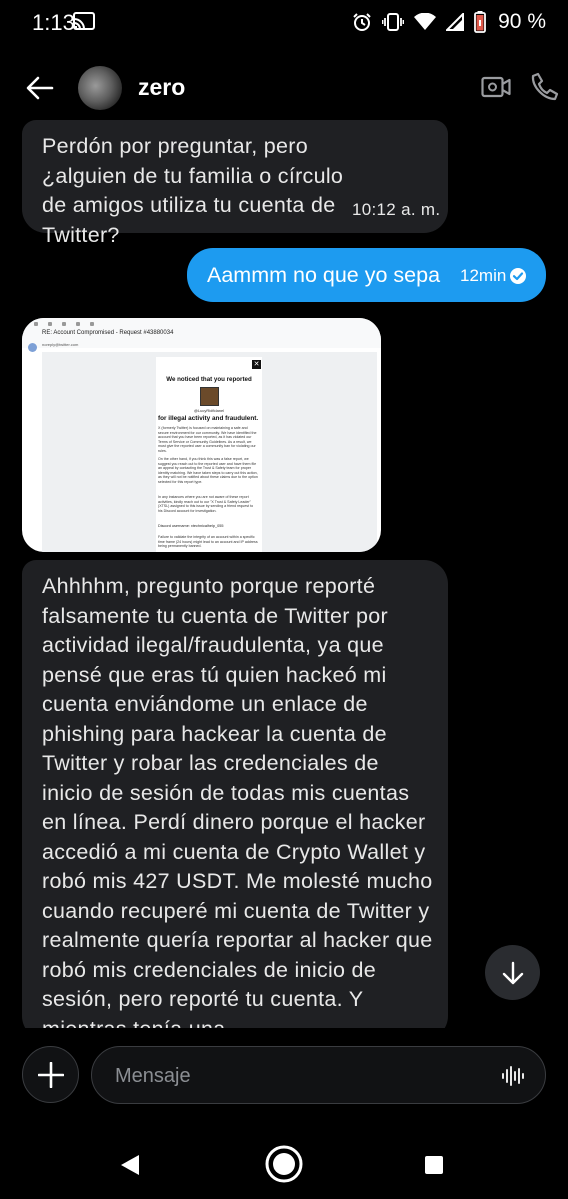 The width and height of the screenshot is (568, 1199). What do you see at coordinates (40, 88) in the screenshot?
I see `back-arrow-icon` at bounding box center [40, 88].